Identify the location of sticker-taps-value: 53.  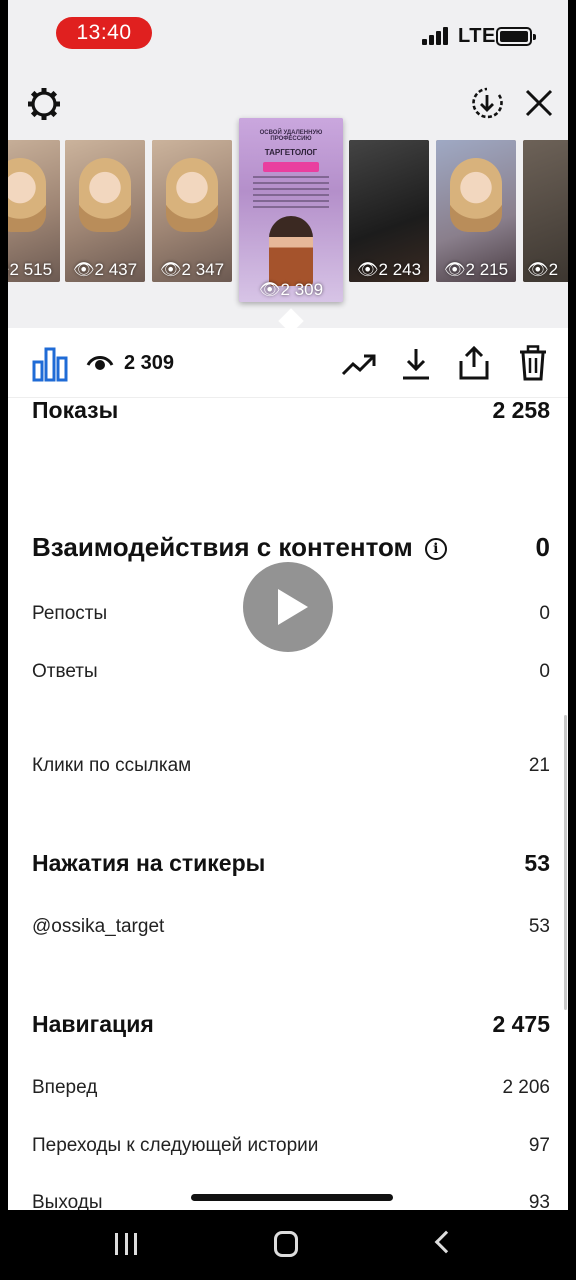
(537, 863).